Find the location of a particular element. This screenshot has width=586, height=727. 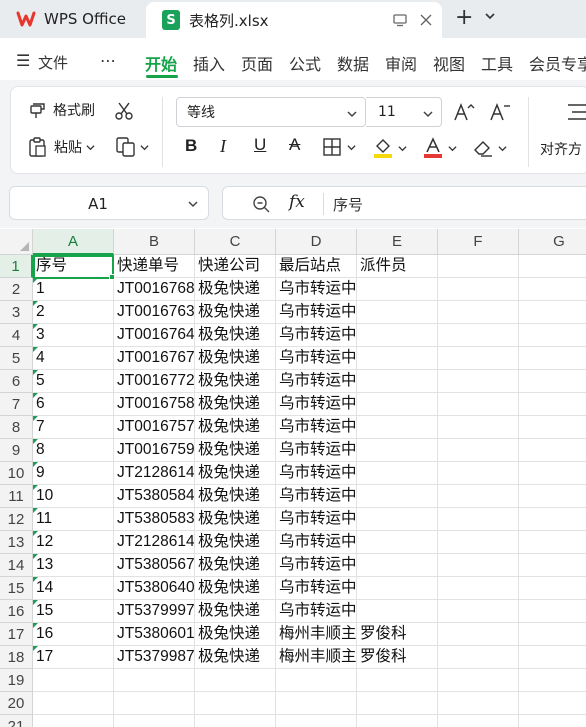

tab-wps-home: WPS Office is located at coordinates (70, 19).